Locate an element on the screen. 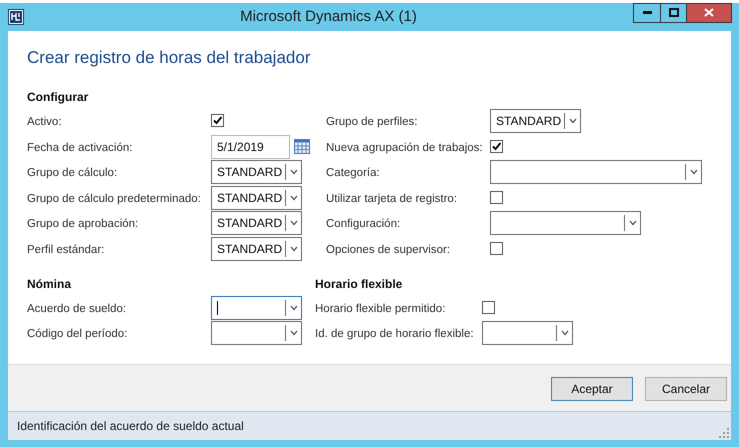 This screenshot has width=739, height=447. section-heading: Horario flexible is located at coordinates (358, 284).